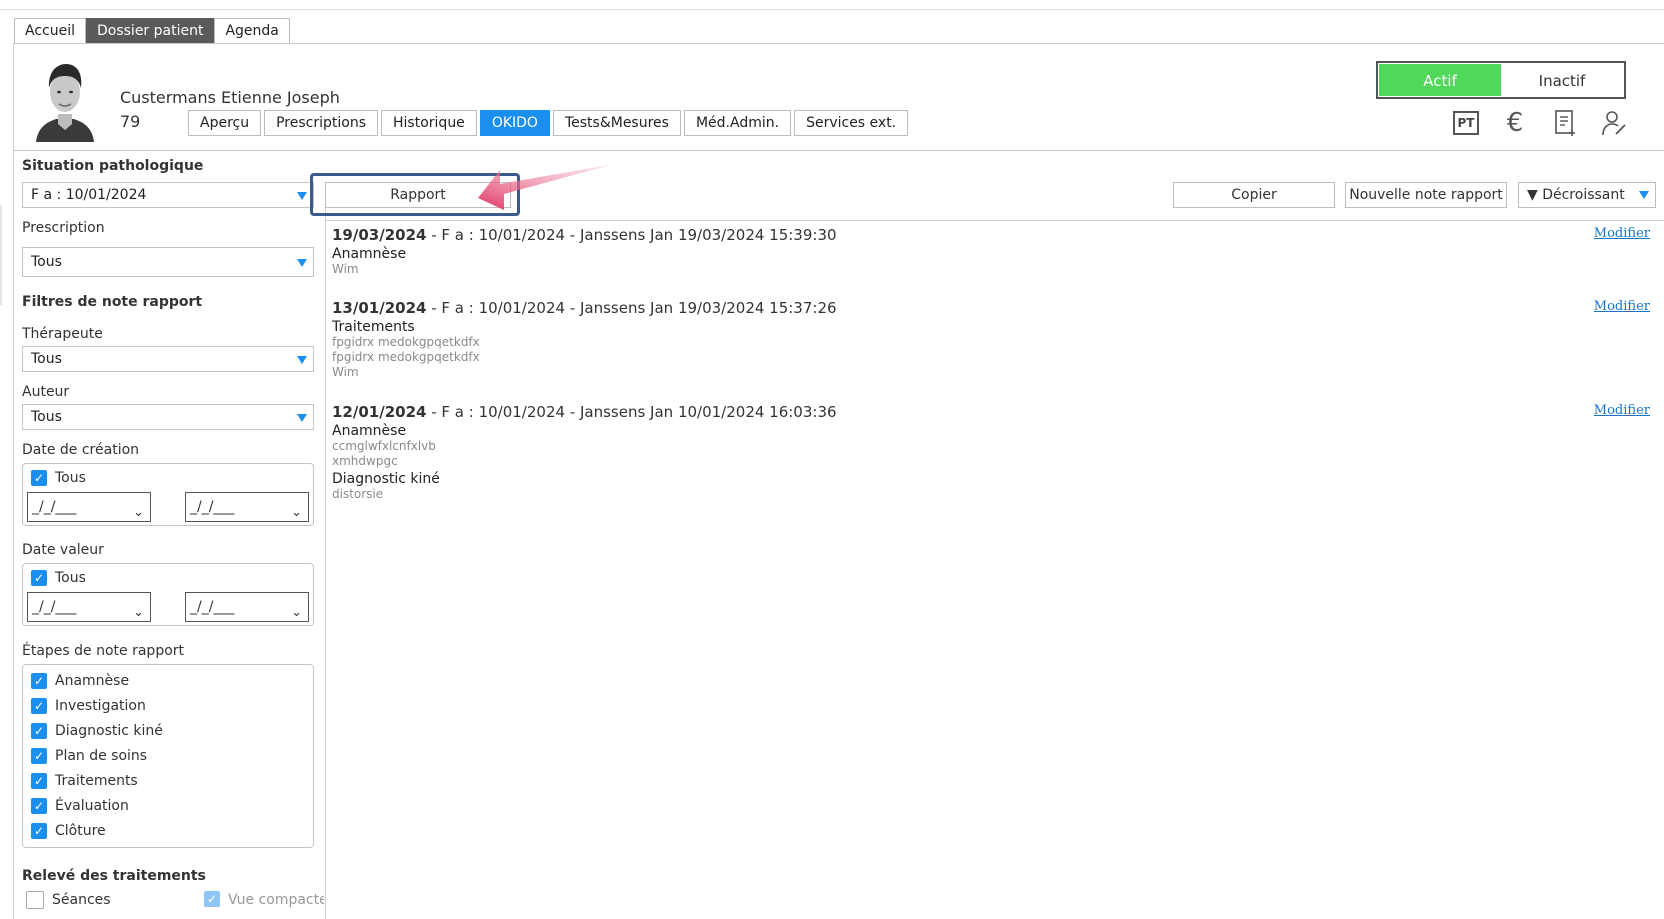 This screenshot has width=1664, height=919. I want to click on note-section-title: Traitements, so click(373, 327).